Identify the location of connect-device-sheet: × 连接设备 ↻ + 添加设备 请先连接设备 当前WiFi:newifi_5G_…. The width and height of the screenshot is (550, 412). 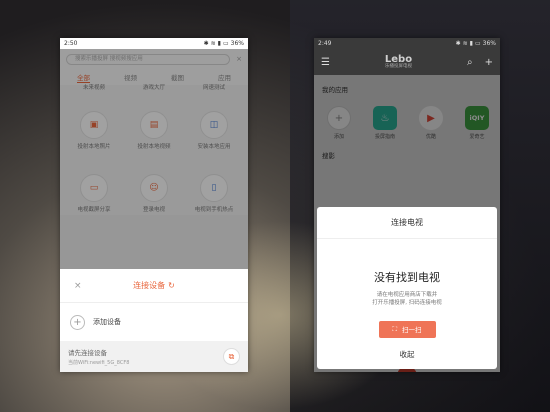
(154, 320).